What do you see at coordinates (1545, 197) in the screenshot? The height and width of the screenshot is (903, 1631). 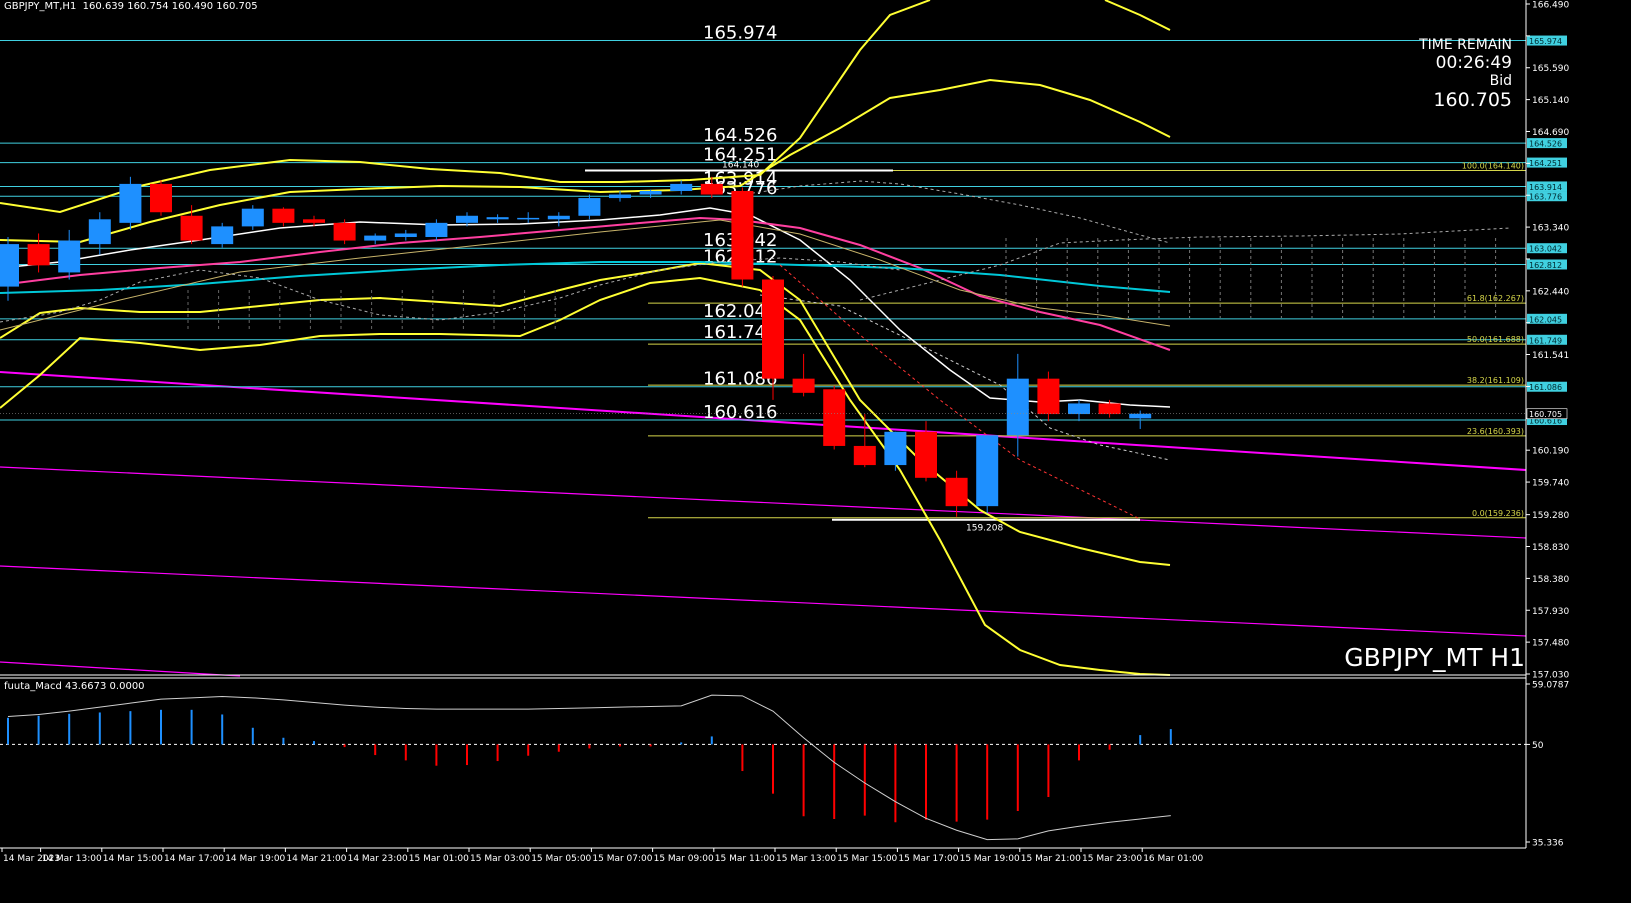 I see `level-axis-tag-text: 163.776` at bounding box center [1545, 197].